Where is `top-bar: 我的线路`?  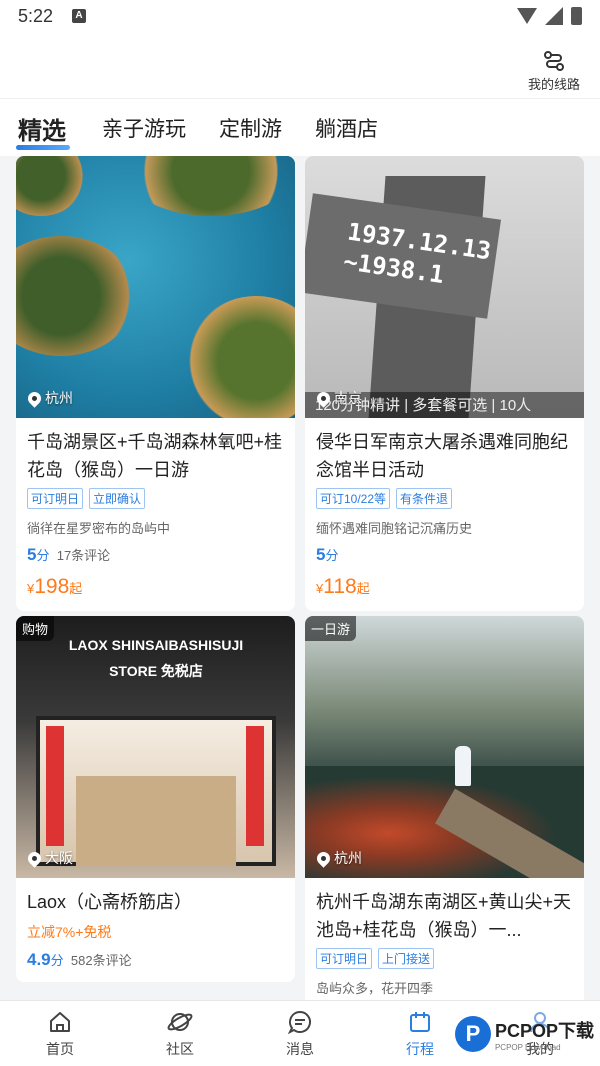 top-bar: 我的线路 is located at coordinates (300, 67).